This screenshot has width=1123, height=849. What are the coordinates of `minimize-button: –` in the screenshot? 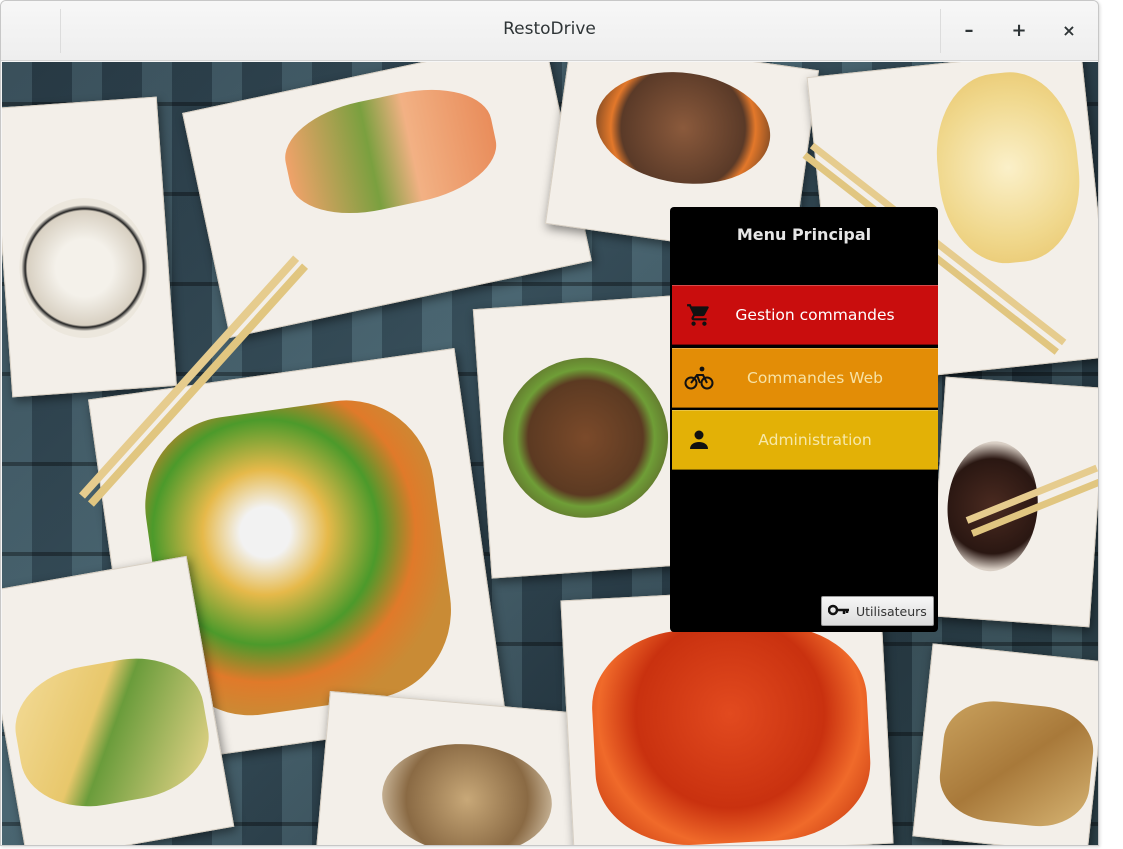 It's located at (969, 31).